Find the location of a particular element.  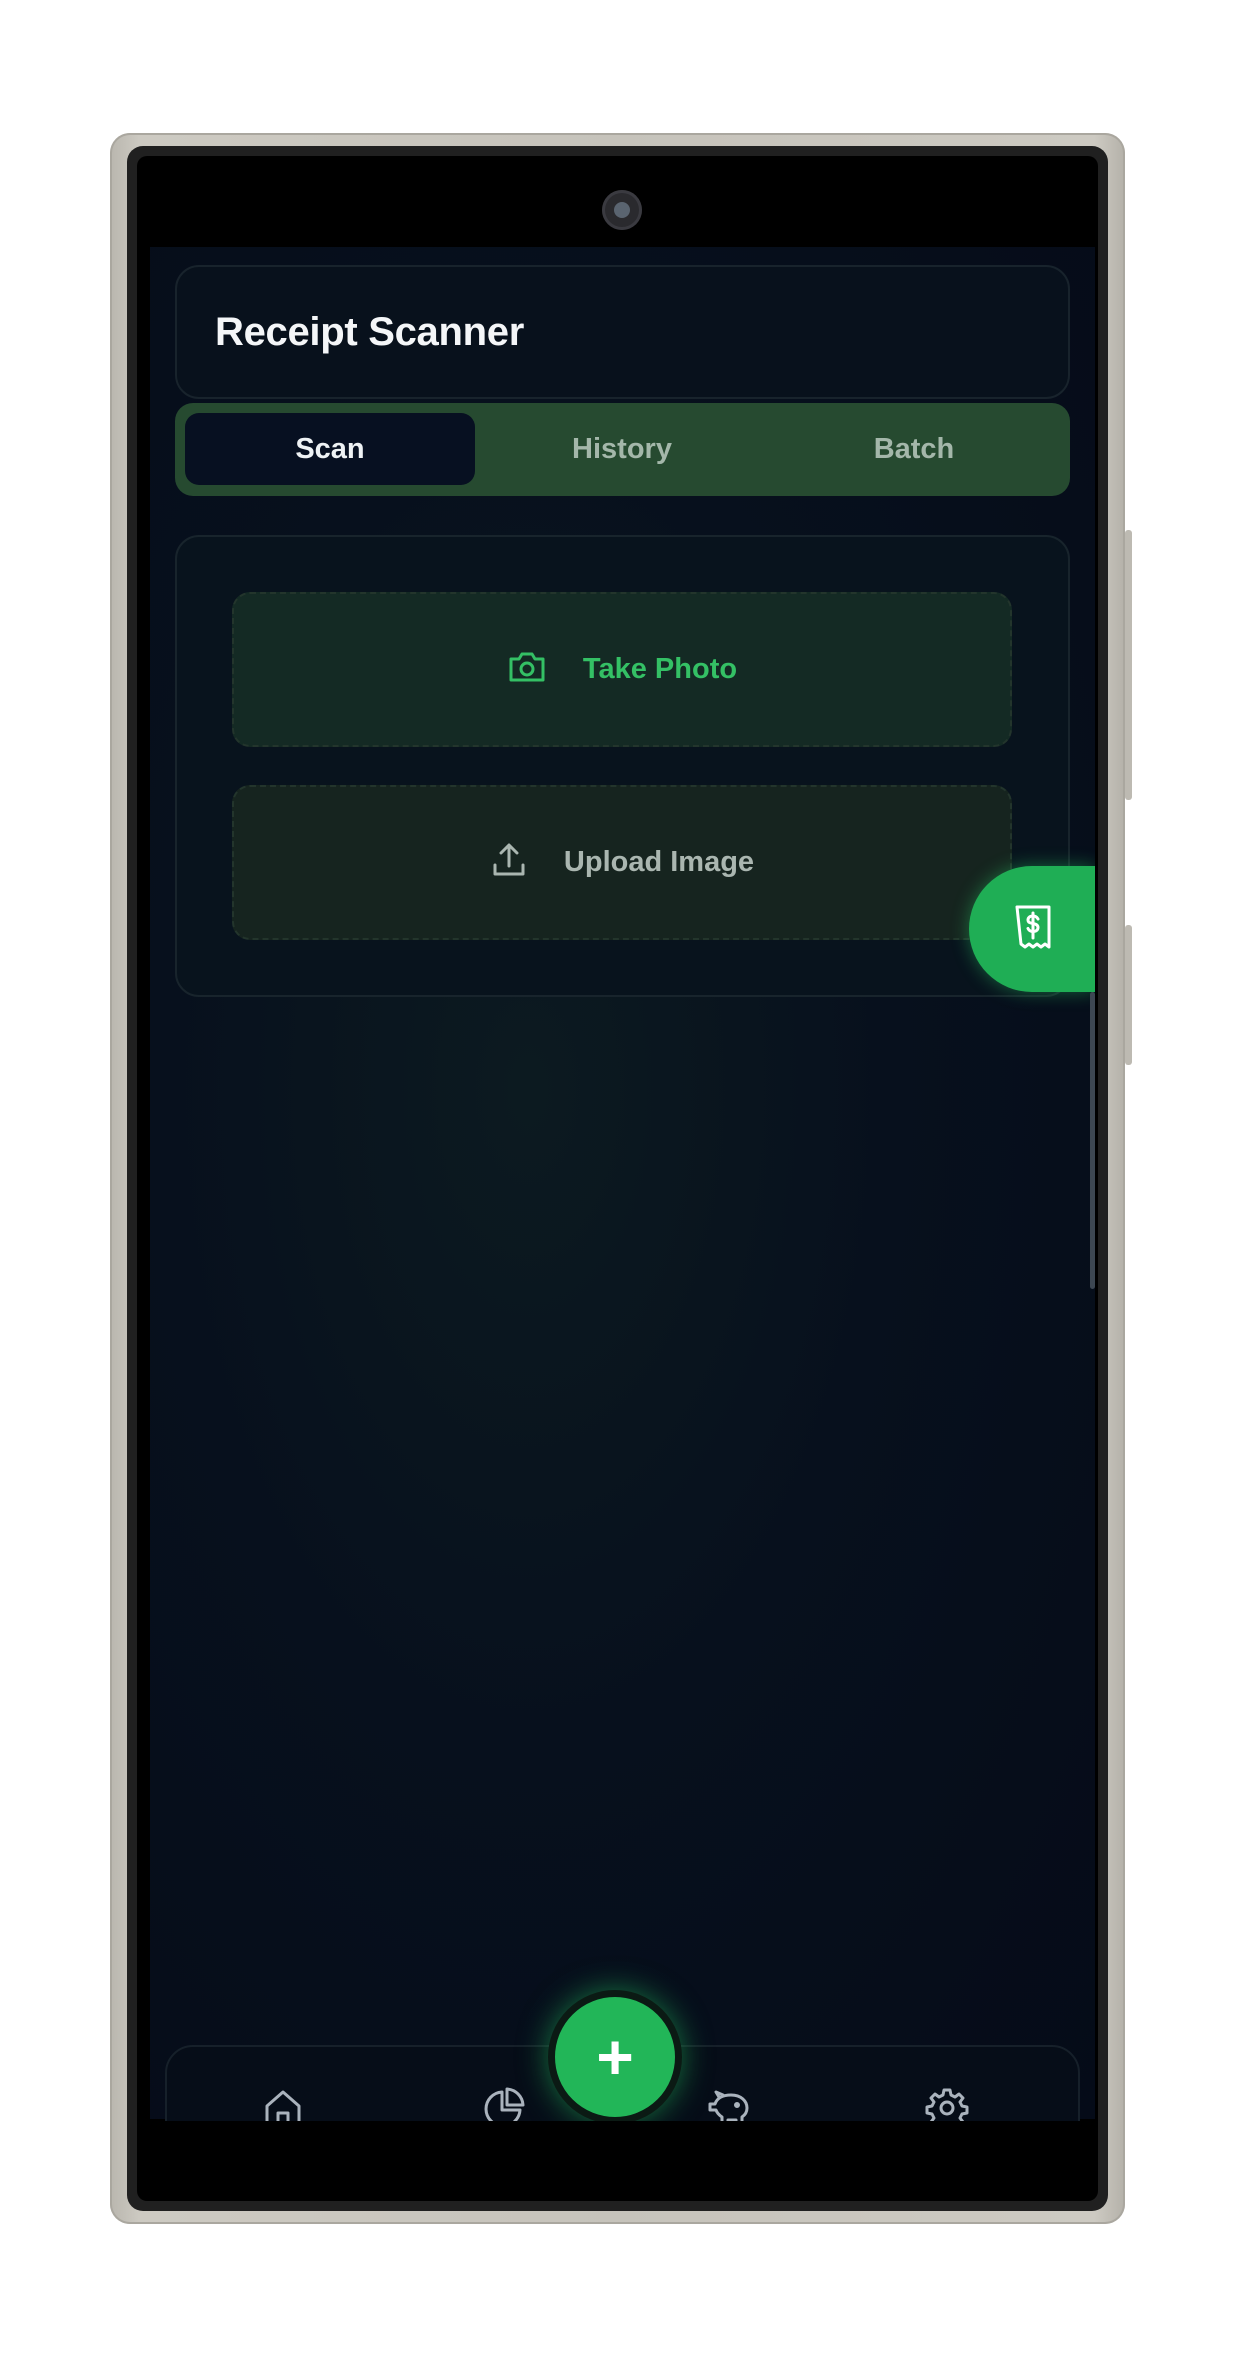

upload-image-label: Upload Image is located at coordinates (659, 862).